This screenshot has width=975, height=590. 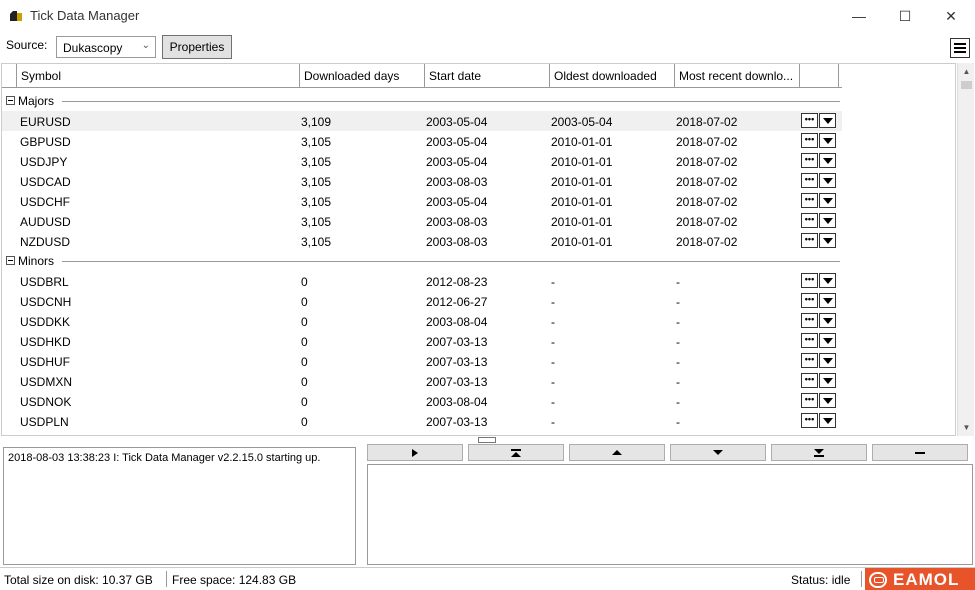 What do you see at coordinates (422, 421) in the screenshot?
I see `table-row: USDPLN 0 2007-03-13 - - •••` at bounding box center [422, 421].